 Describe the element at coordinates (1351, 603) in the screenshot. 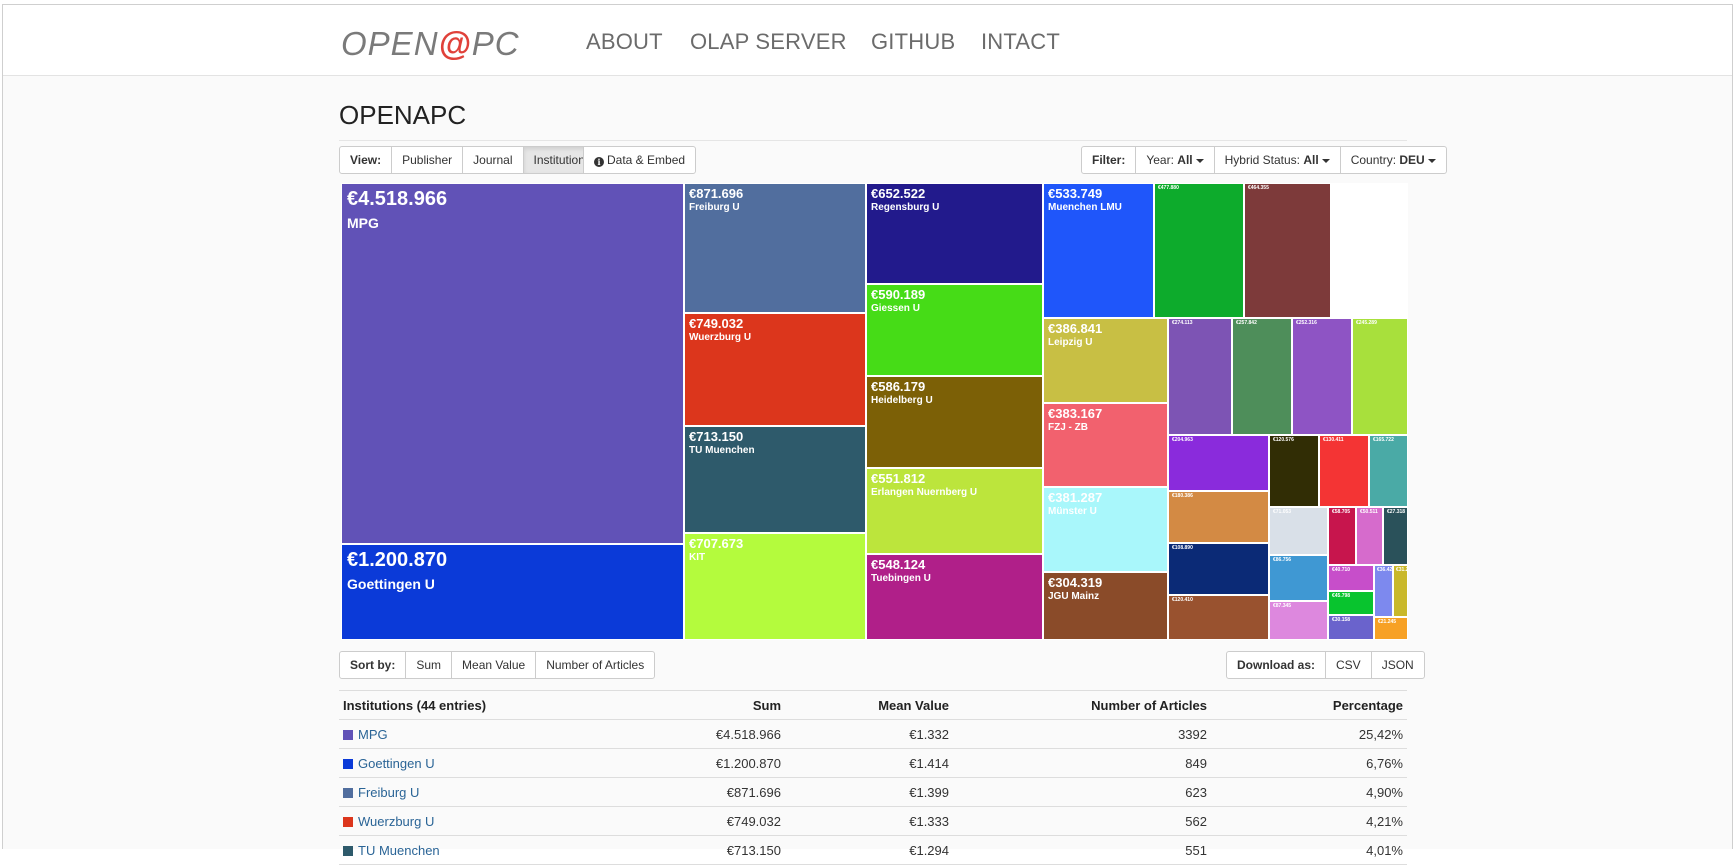

I see `treemap-tile: €45.798` at that location.